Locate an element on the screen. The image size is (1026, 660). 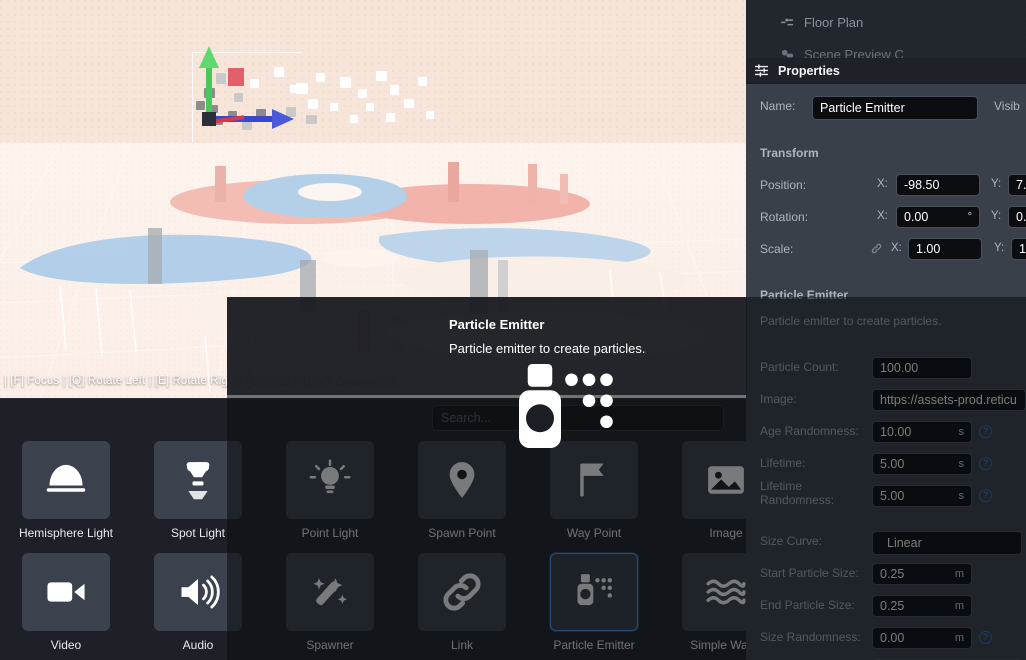
emitter-field-label-wrap: Lifetime Randomness: is located at coordinates (797, 493).